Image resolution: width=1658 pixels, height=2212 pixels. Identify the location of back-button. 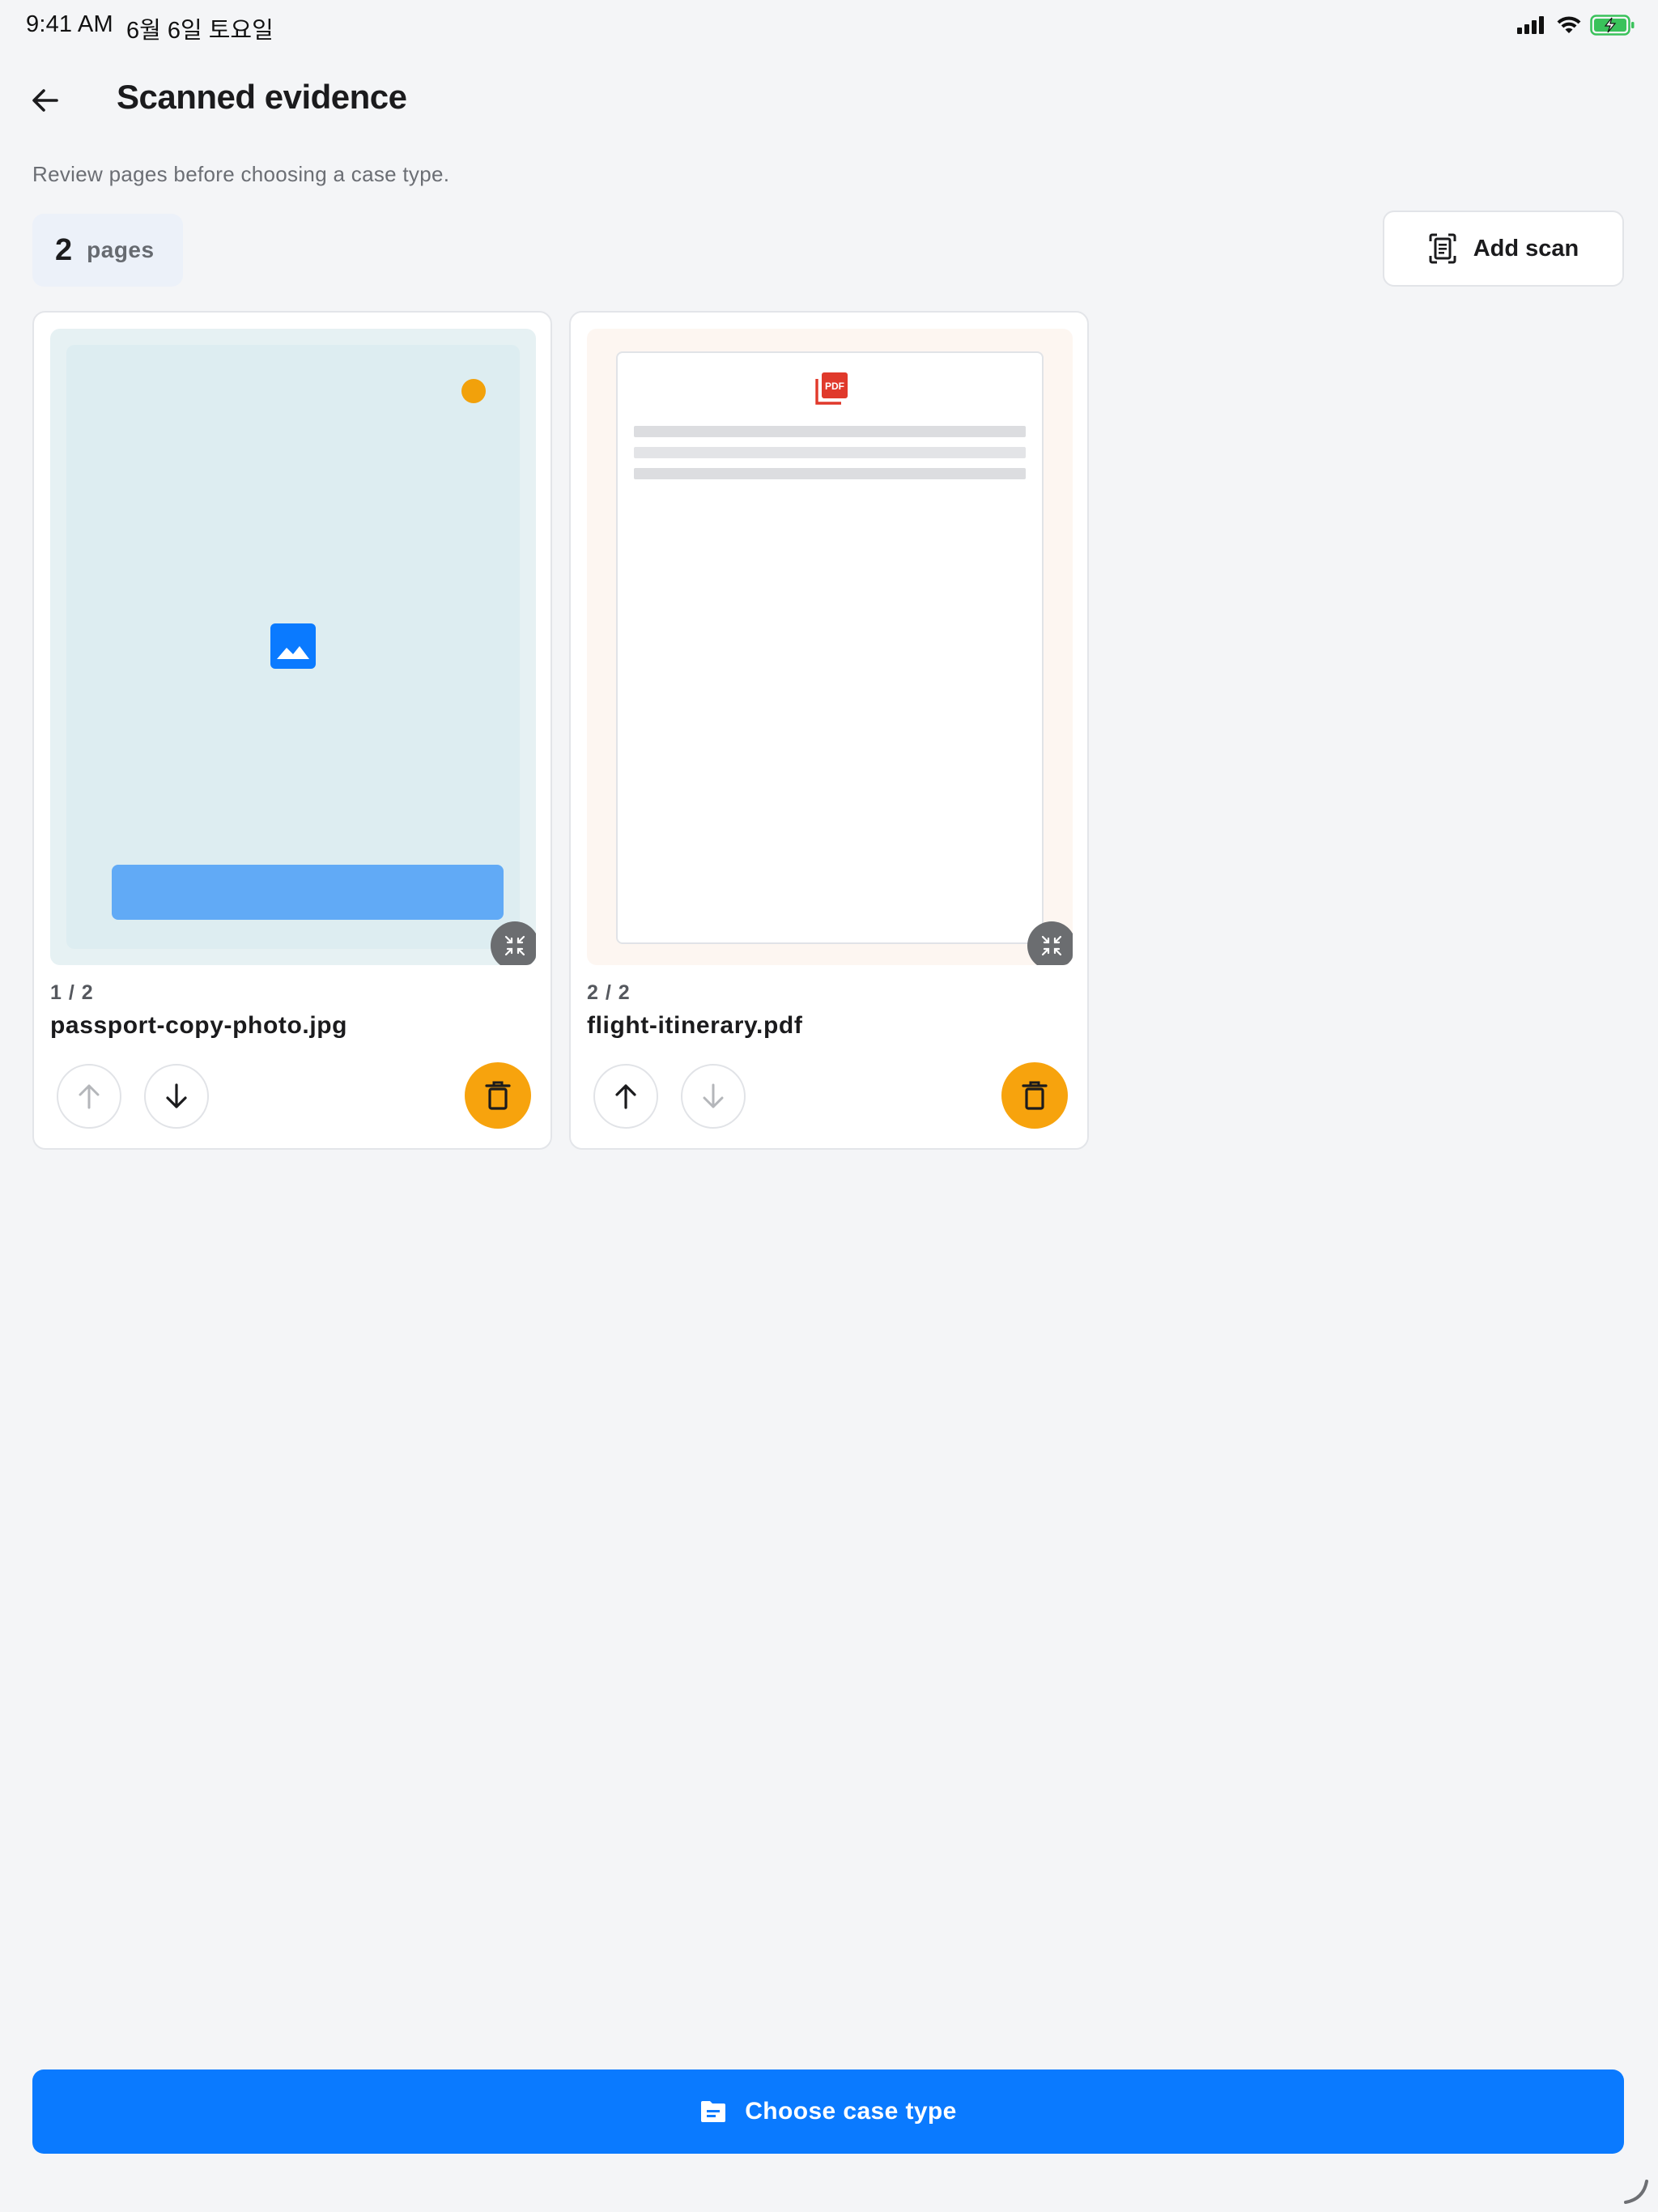
(45, 100).